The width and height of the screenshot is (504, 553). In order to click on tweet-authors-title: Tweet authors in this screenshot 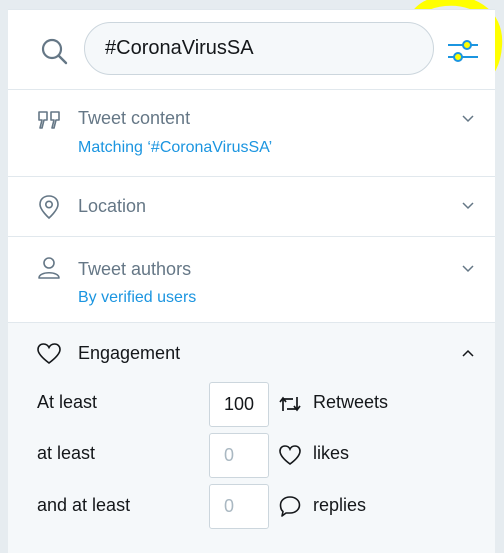, I will do `click(135, 269)`.